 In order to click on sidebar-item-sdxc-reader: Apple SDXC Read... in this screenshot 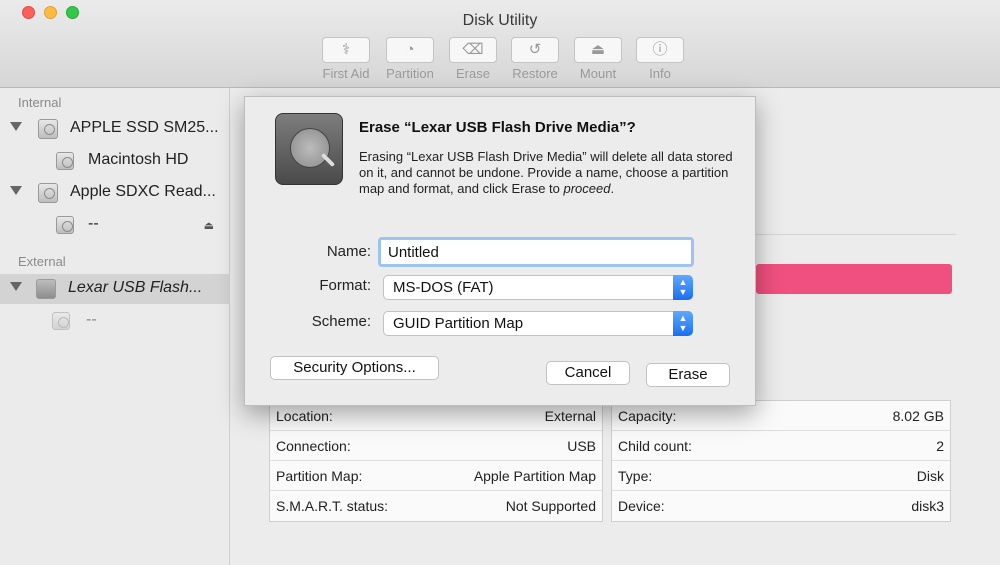, I will do `click(115, 193)`.